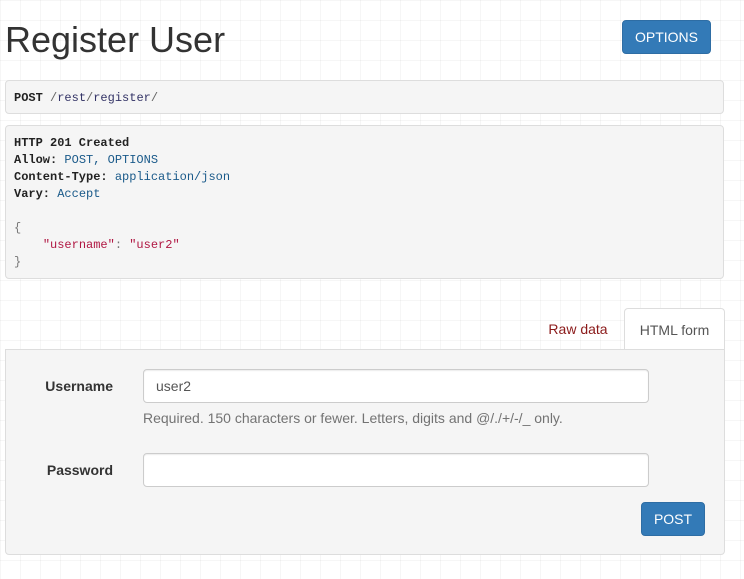 The height and width of the screenshot is (579, 744). Describe the element at coordinates (18, 228) in the screenshot. I see `json-open-brace: {` at that location.